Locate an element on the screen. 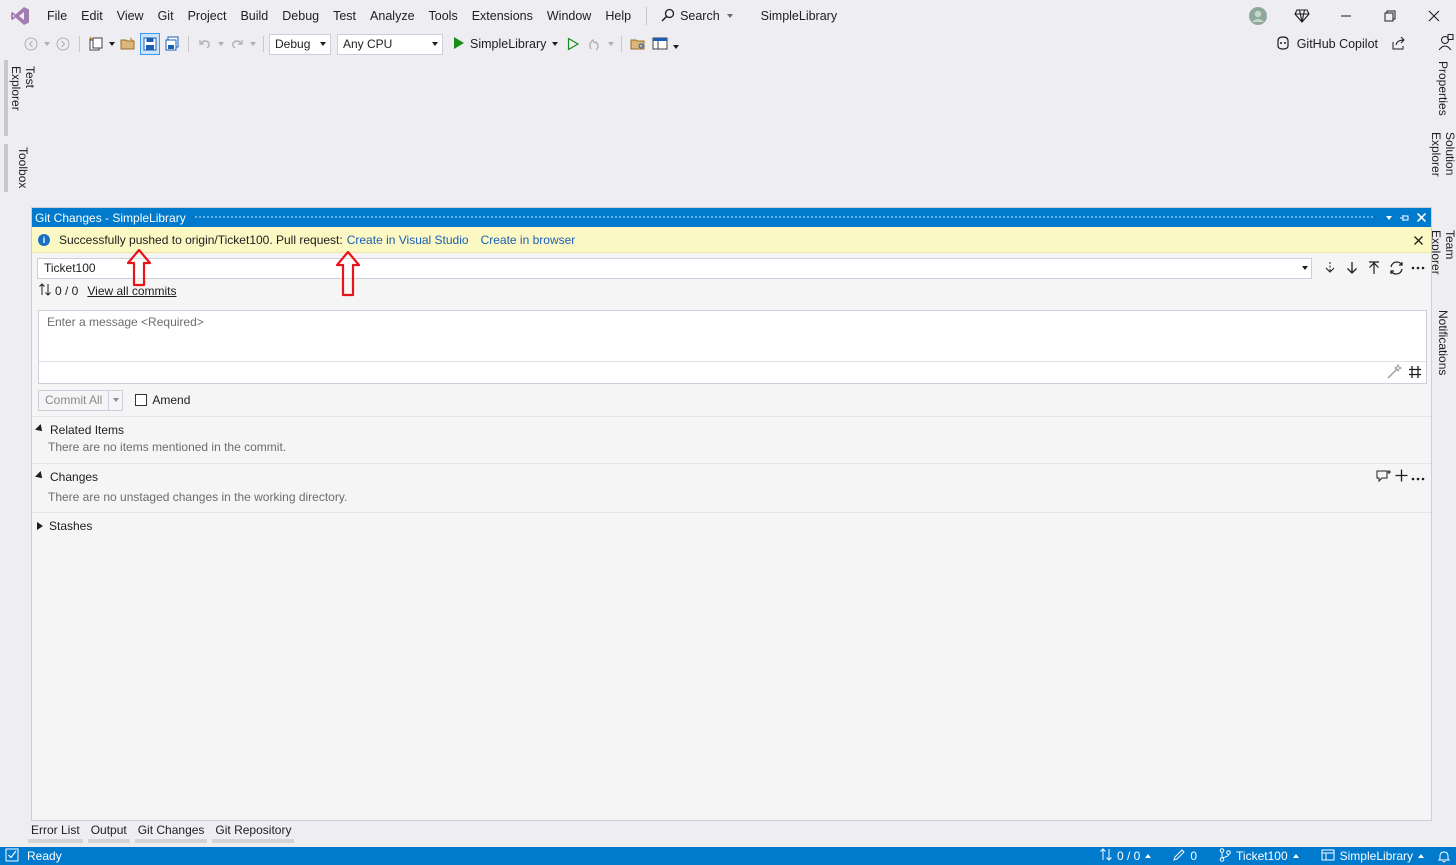  copilot-icon is located at coordinates (1283, 44).